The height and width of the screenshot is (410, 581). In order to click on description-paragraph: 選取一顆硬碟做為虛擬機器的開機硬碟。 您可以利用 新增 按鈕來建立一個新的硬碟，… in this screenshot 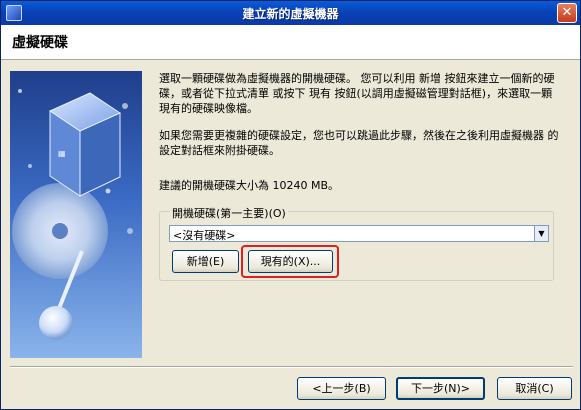, I will do `click(357, 93)`.